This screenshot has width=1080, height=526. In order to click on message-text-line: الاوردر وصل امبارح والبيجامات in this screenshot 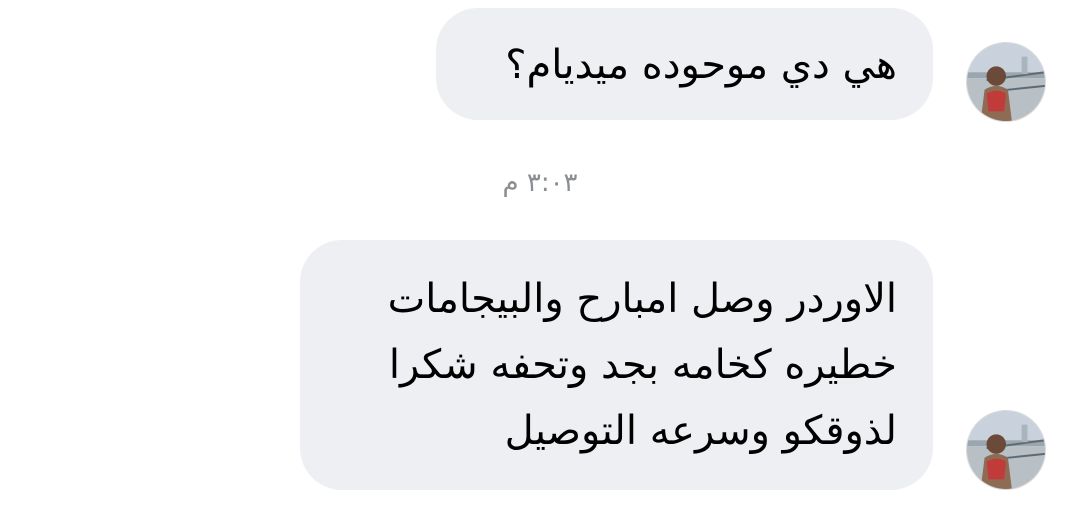, I will do `click(642, 299)`.